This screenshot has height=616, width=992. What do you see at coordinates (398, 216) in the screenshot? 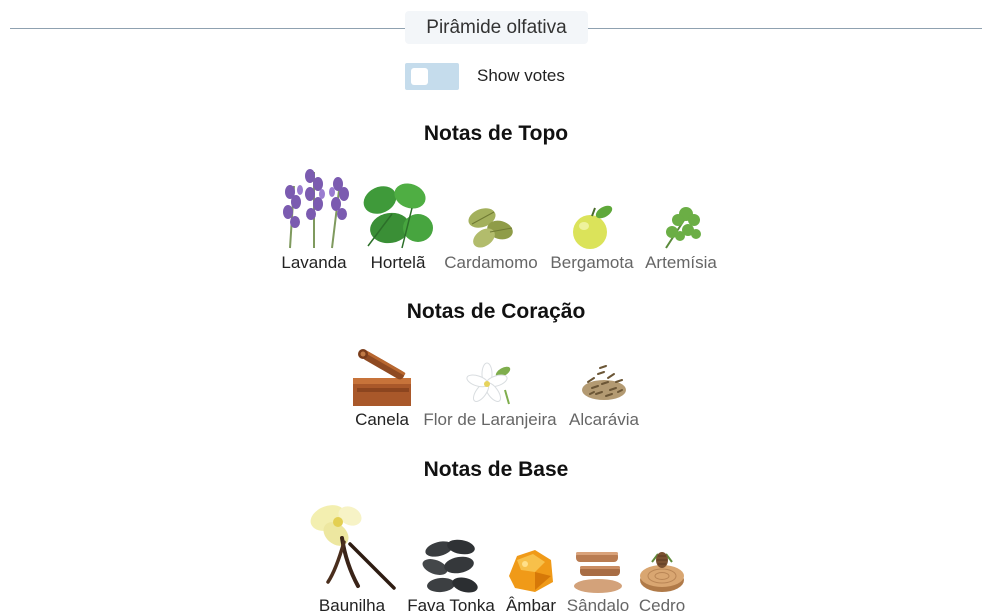
I see `mint-icon` at bounding box center [398, 216].